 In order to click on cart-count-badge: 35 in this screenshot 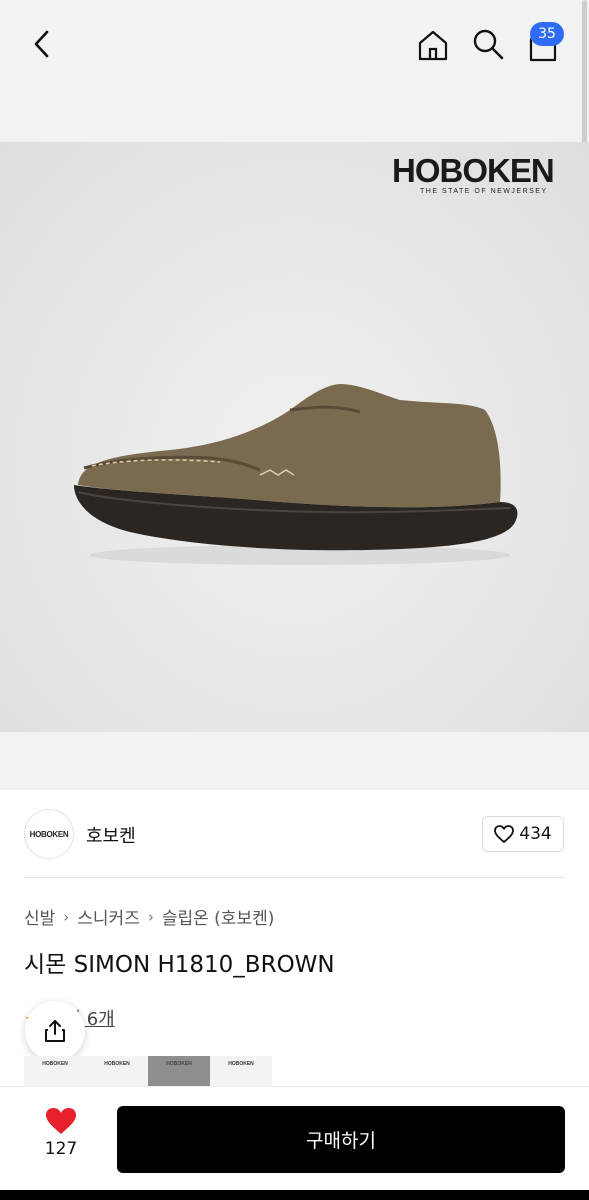, I will do `click(547, 34)`.